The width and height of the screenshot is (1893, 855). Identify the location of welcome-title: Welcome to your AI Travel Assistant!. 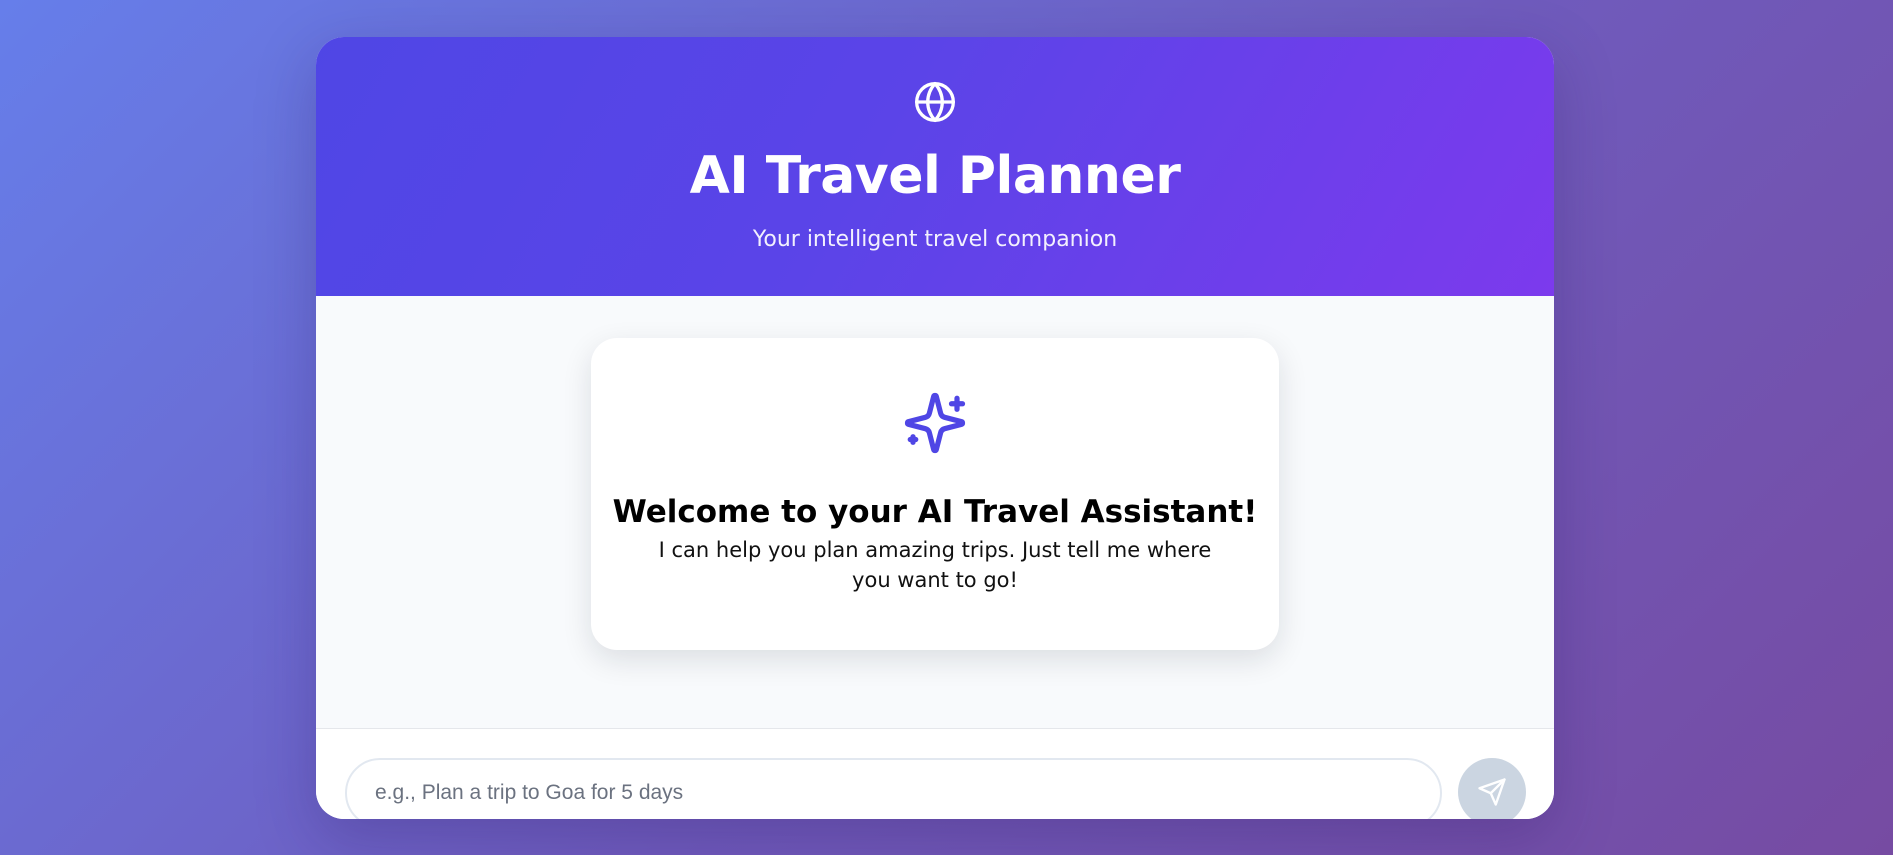
(935, 512).